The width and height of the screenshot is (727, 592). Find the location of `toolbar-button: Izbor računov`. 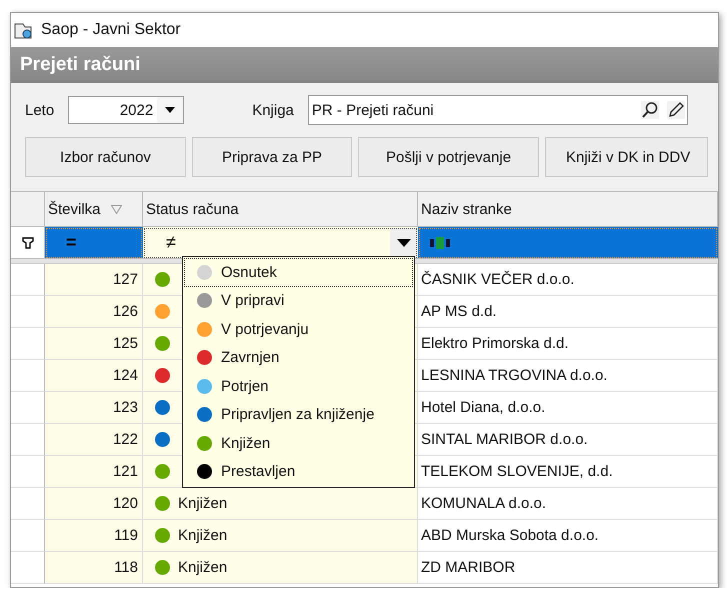

toolbar-button: Izbor računov is located at coordinates (105, 157).